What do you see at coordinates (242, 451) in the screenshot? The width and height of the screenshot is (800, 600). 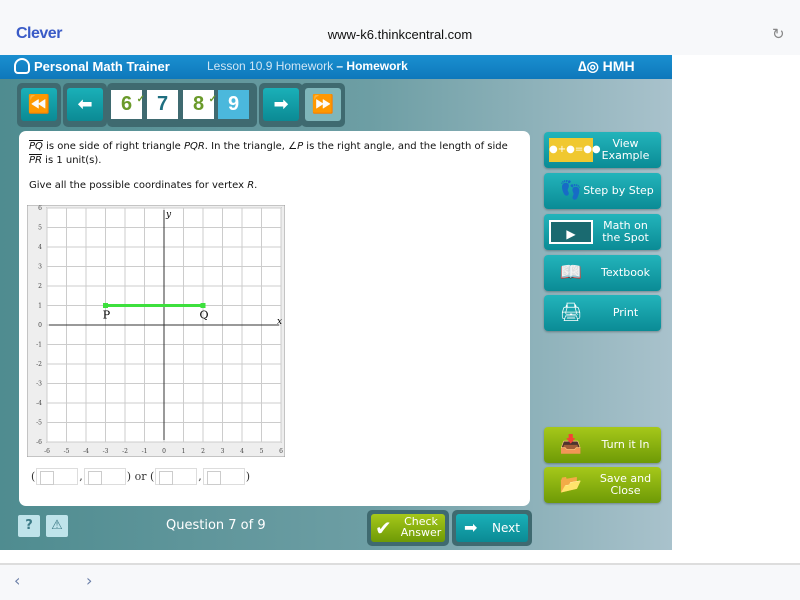 I see `x-tick-label: 4` at bounding box center [242, 451].